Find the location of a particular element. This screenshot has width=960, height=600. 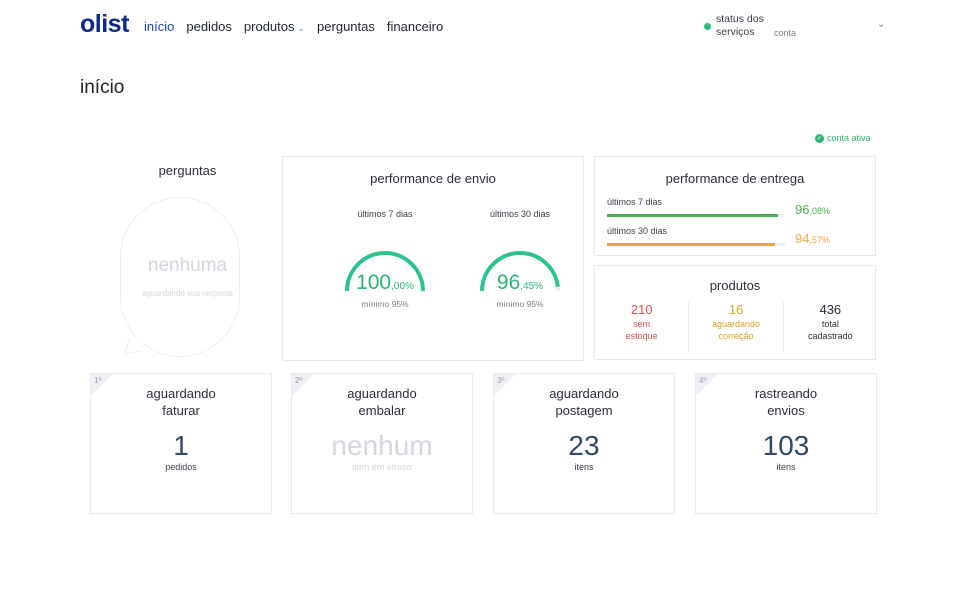

delivery-value-dec: ,57% is located at coordinates (819, 240).